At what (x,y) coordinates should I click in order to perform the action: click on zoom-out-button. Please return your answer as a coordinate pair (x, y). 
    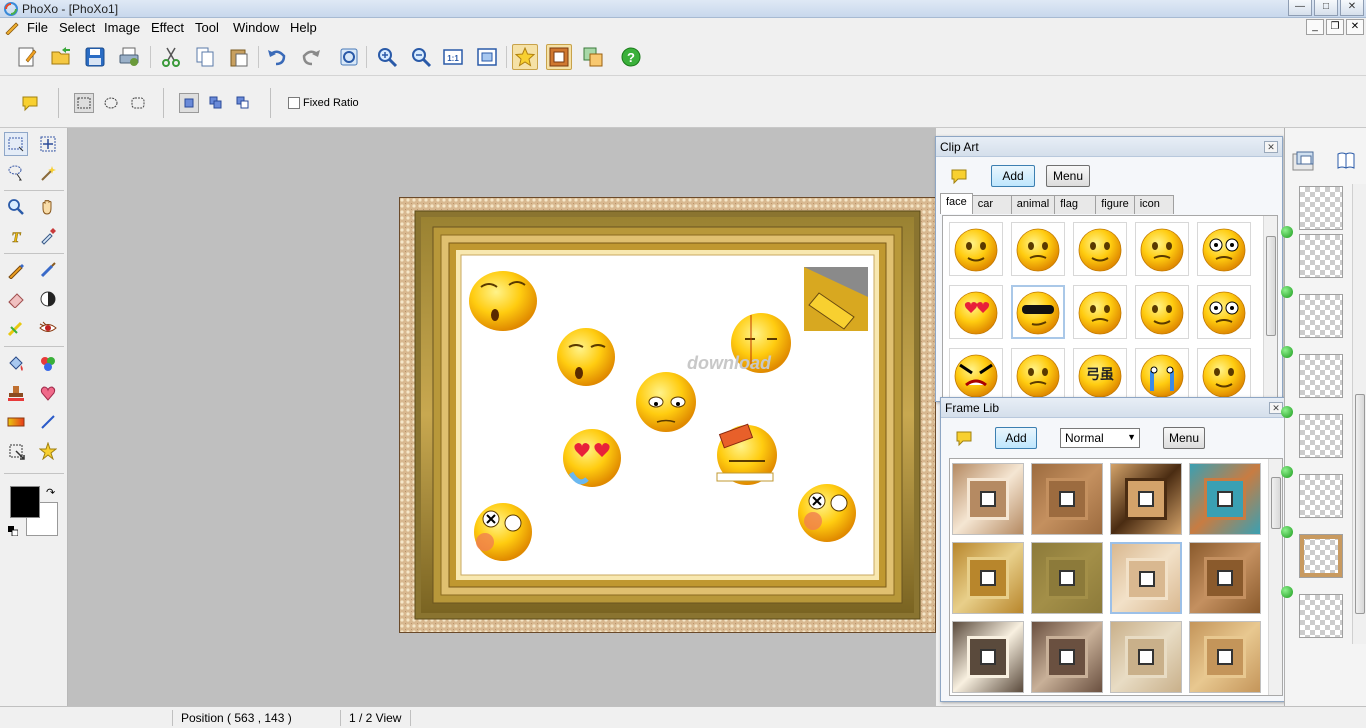
    Looking at the image, I should click on (421, 57).